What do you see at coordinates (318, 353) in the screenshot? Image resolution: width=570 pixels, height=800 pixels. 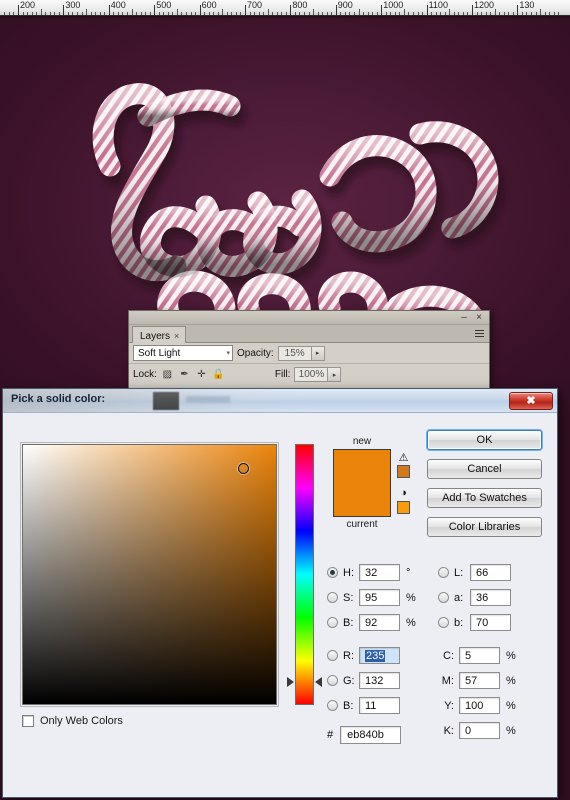 I see `opacity-stepper: ▸` at bounding box center [318, 353].